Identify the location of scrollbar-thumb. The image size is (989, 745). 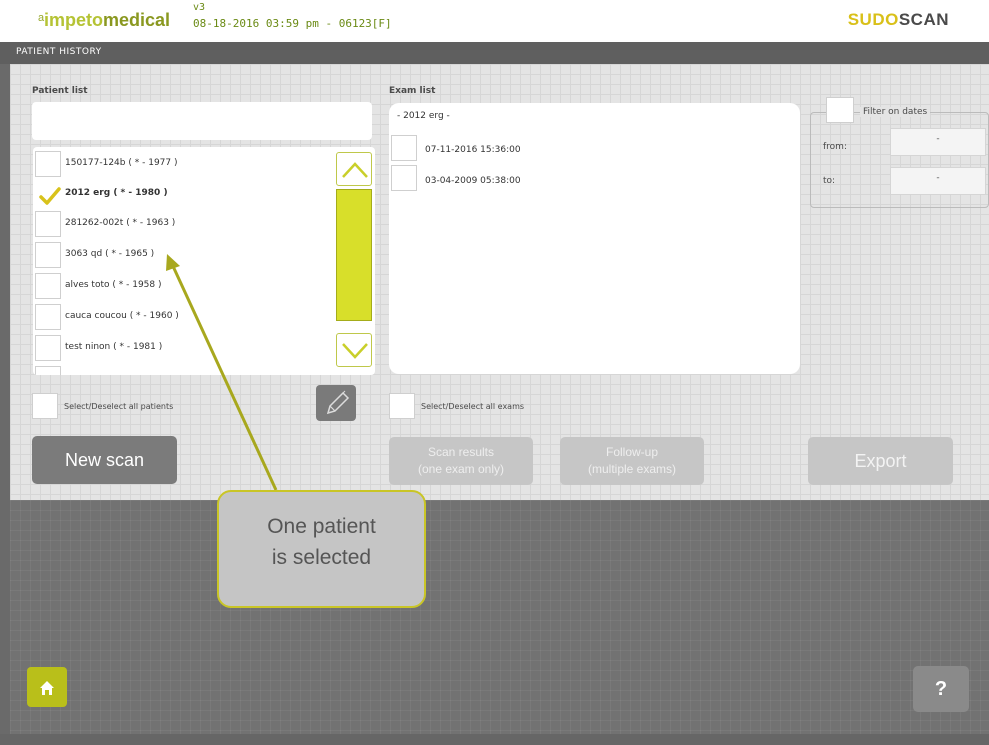
(354, 255).